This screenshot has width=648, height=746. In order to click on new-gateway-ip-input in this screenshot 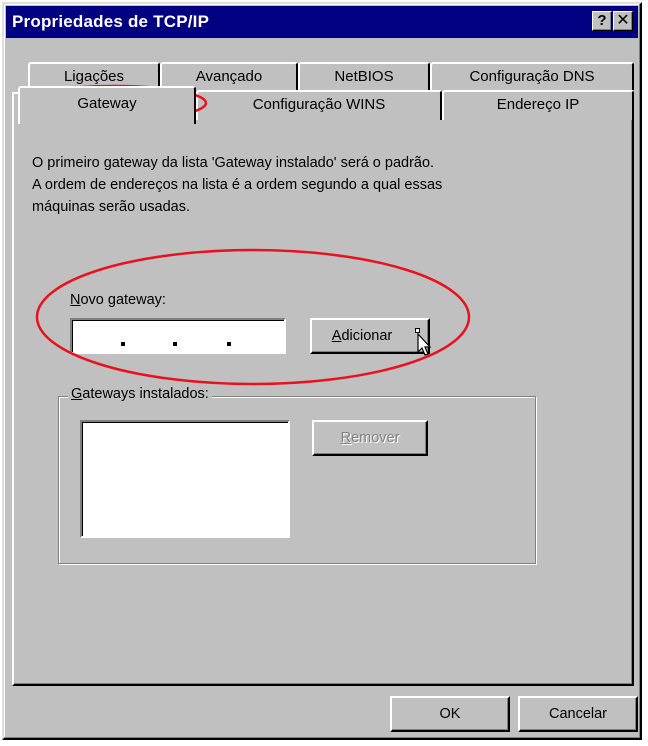, I will do `click(178, 336)`.